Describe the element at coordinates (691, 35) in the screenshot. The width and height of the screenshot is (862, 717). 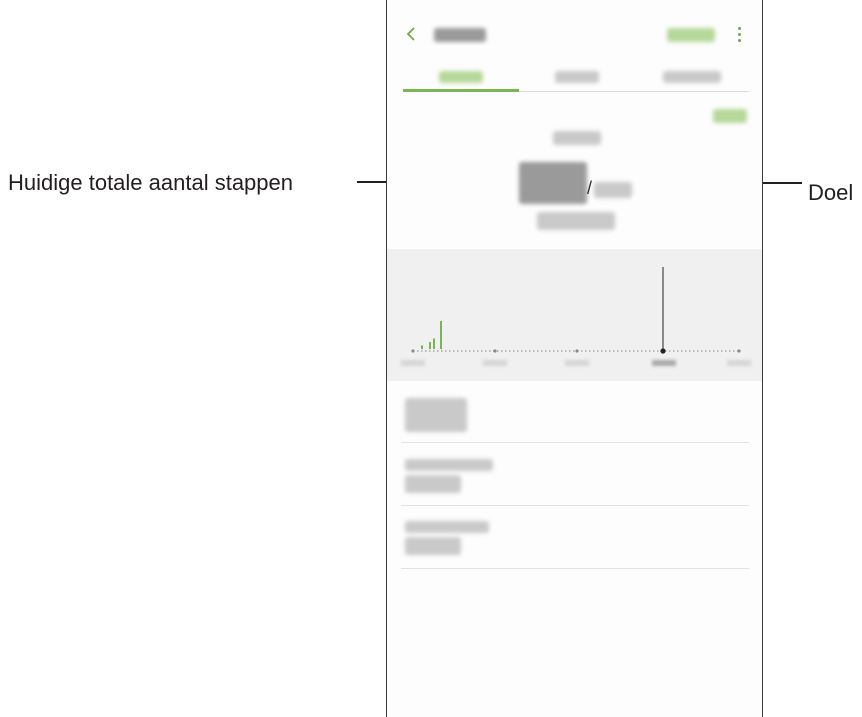
I see `header-action-button` at that location.